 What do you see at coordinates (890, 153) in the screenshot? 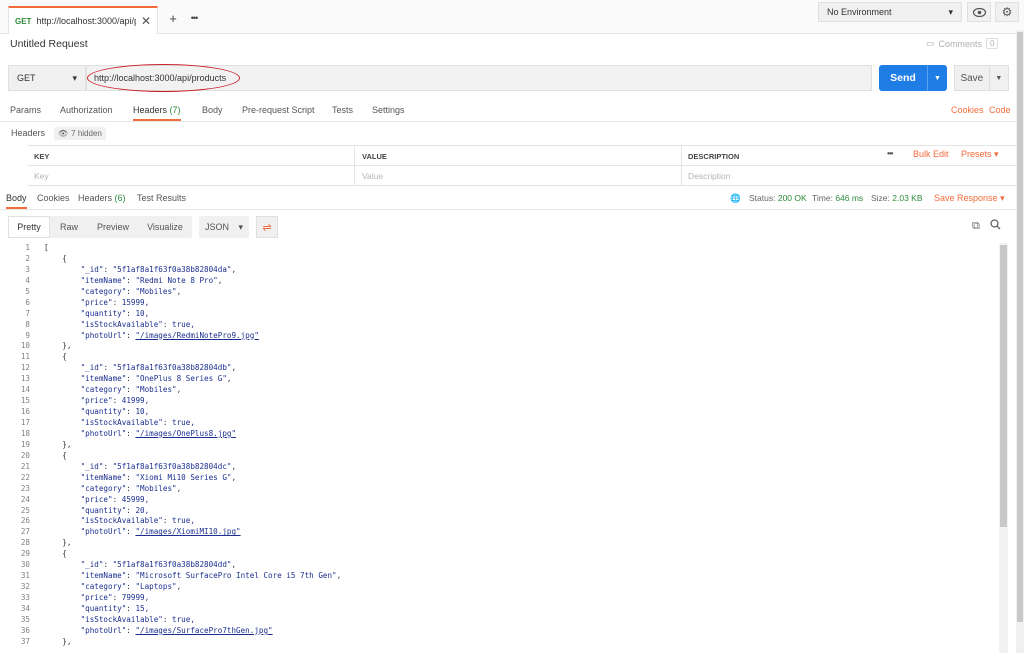
I see `more-options-button: •••` at bounding box center [890, 153].